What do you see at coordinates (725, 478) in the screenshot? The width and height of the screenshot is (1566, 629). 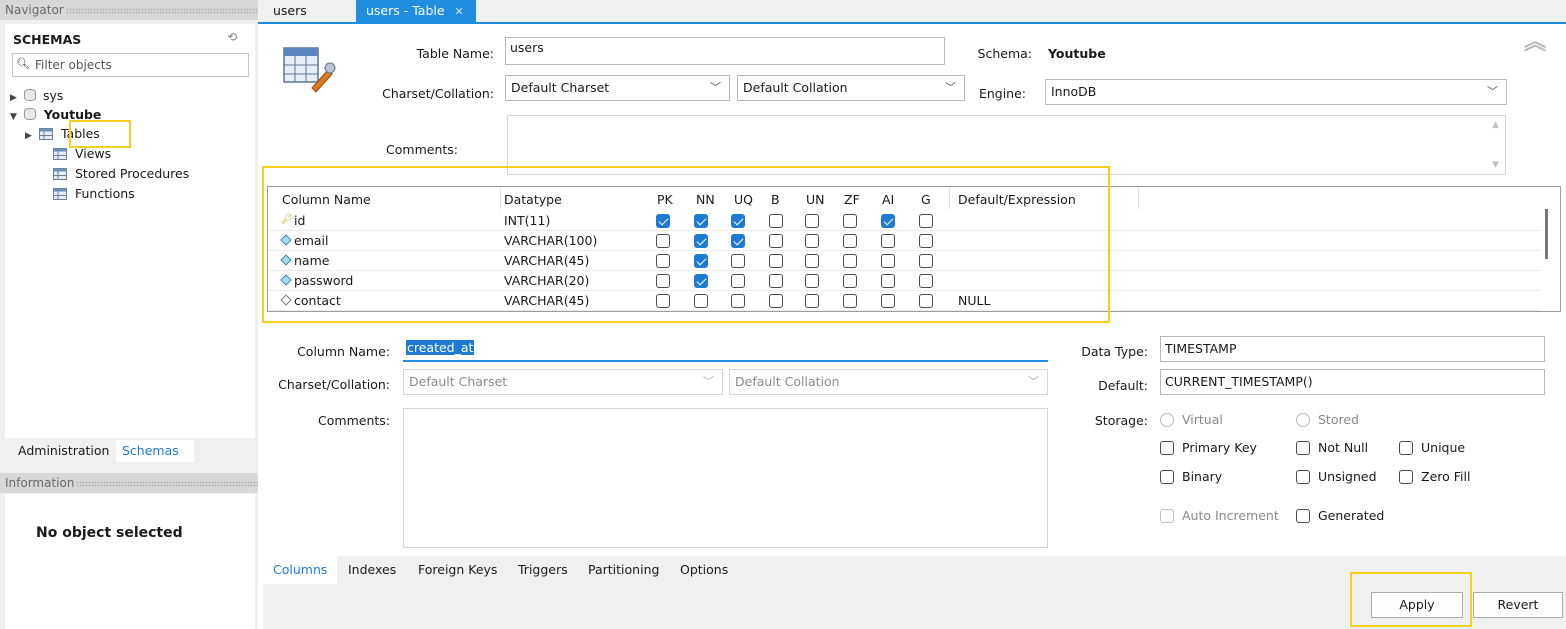 I see `column-comments-textarea` at bounding box center [725, 478].